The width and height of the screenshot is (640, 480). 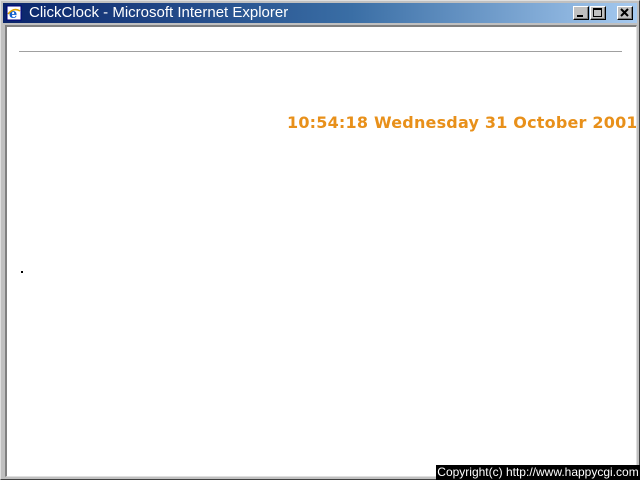 I want to click on close-icon, so click(x=624, y=12).